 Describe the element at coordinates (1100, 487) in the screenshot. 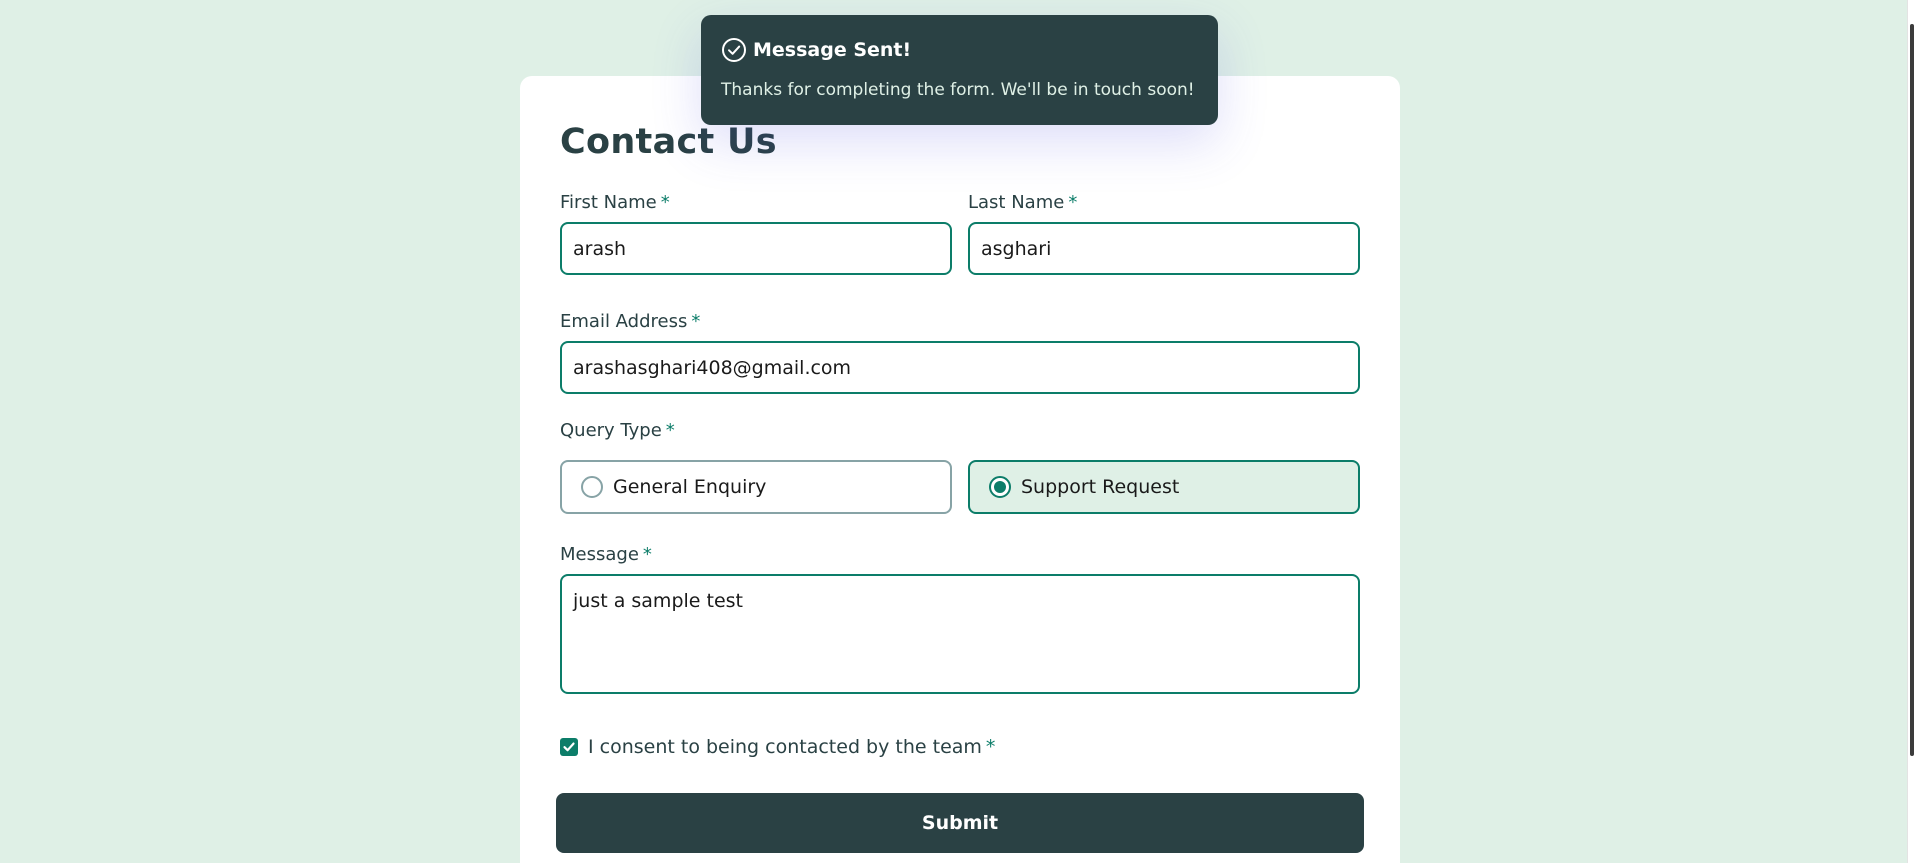

I see `radio-support-request-label: Support Request` at that location.